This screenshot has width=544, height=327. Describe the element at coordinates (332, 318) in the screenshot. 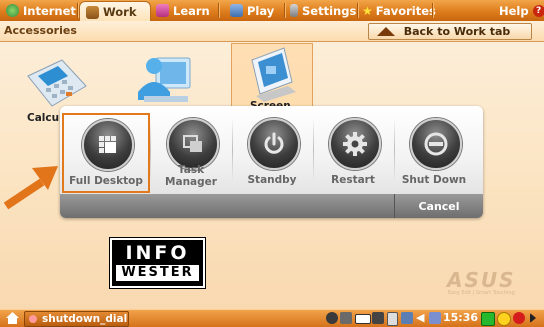

I see `network-icon` at that location.